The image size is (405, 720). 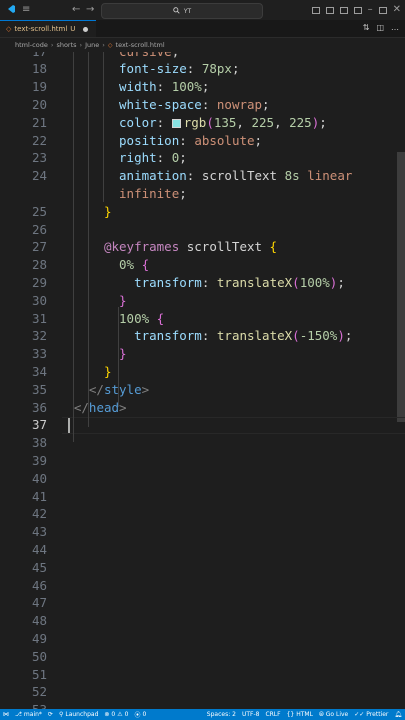 What do you see at coordinates (224, 247) in the screenshot?
I see `code-token: scrollText` at bounding box center [224, 247].